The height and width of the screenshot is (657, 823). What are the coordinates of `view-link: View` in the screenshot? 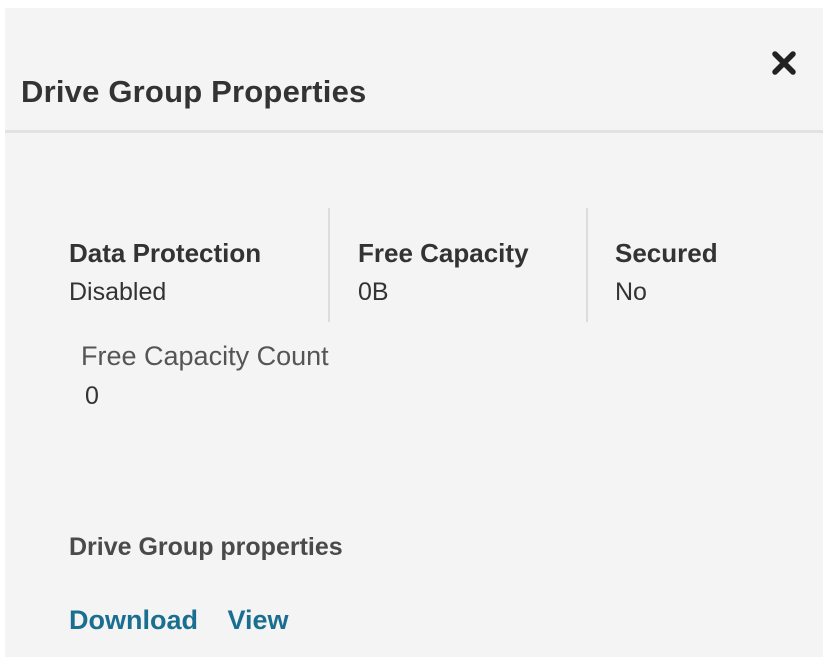 It's located at (258, 620).